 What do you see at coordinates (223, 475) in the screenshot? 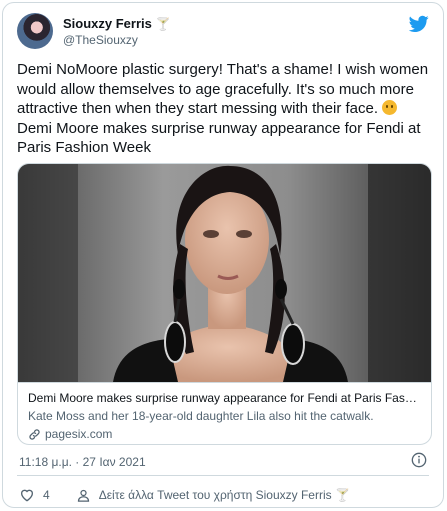
I see `divider` at bounding box center [223, 475].